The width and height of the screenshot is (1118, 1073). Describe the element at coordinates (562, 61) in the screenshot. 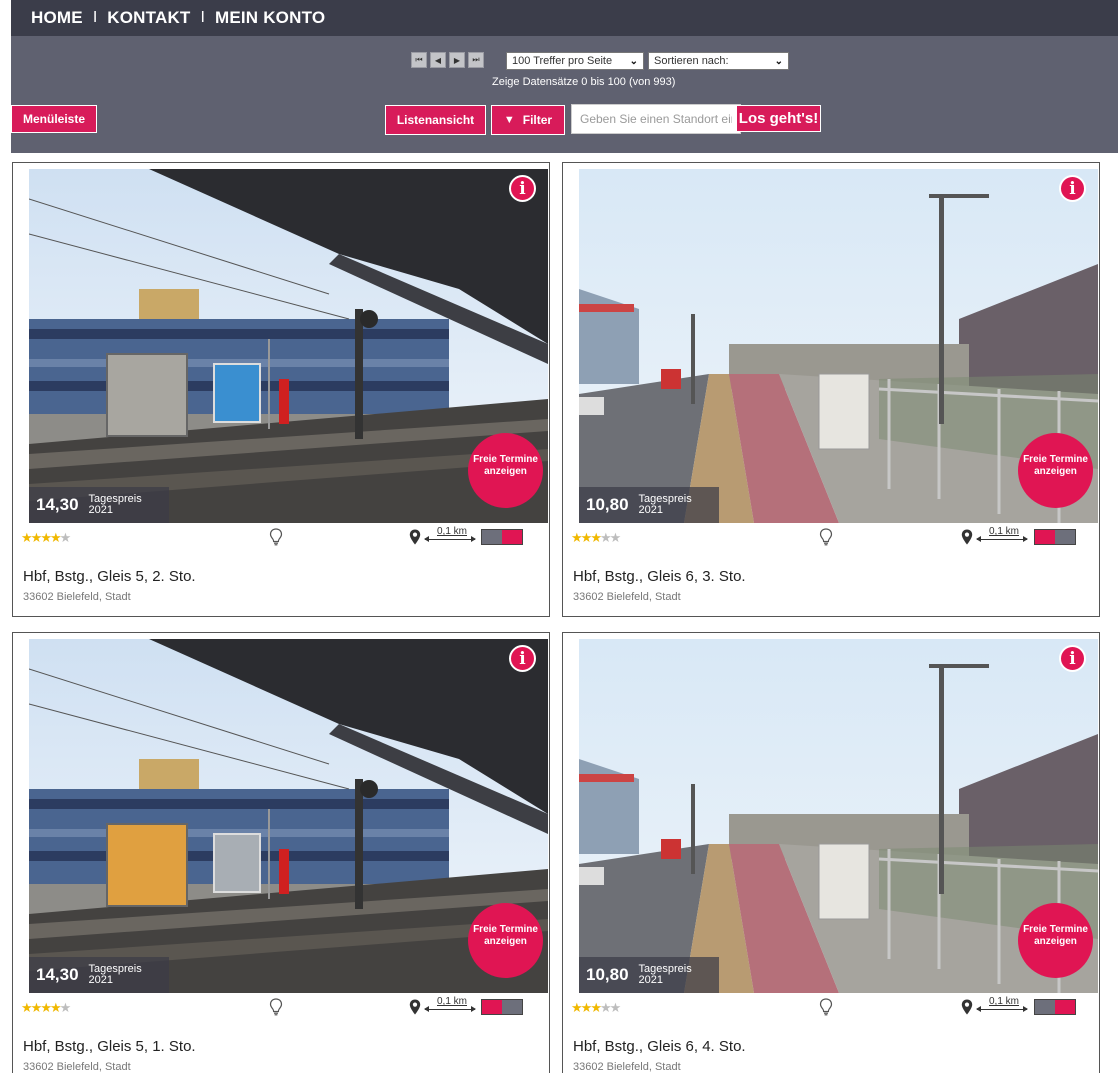

I see `per-page-value: 100 Treffer pro Seite` at that location.